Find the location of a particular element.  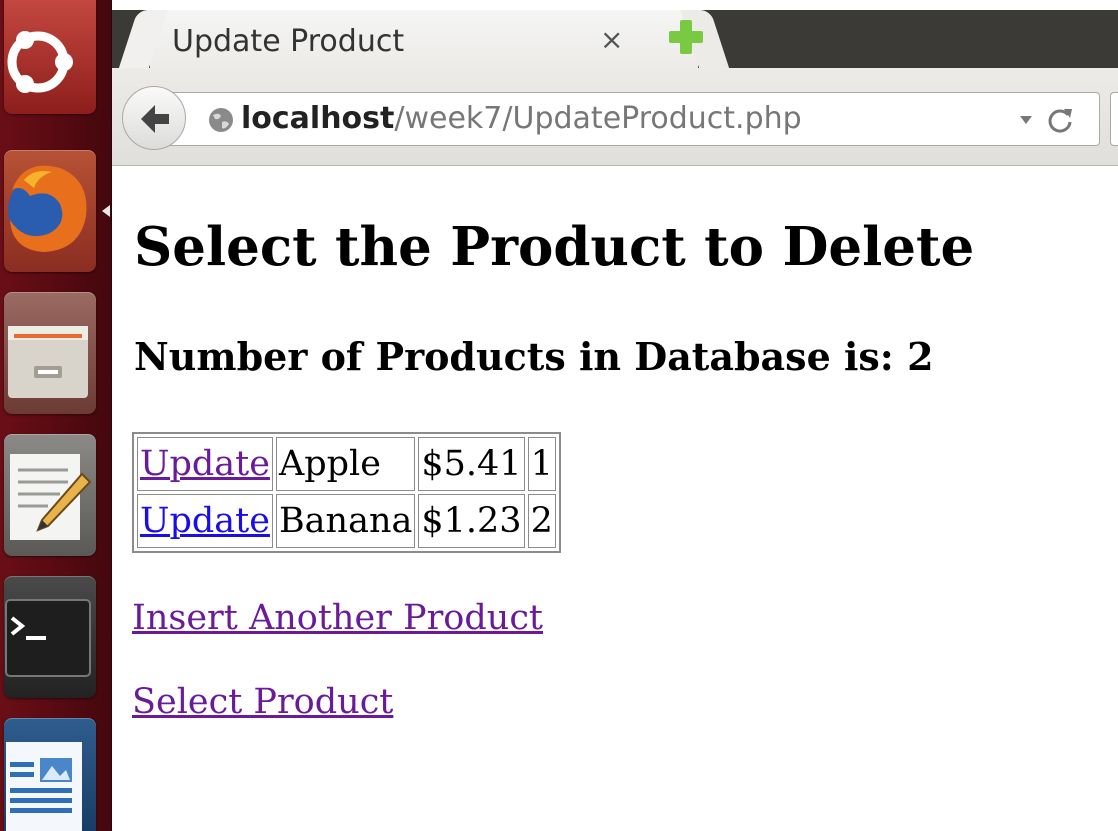

url-host: localhost is located at coordinates (318, 118).